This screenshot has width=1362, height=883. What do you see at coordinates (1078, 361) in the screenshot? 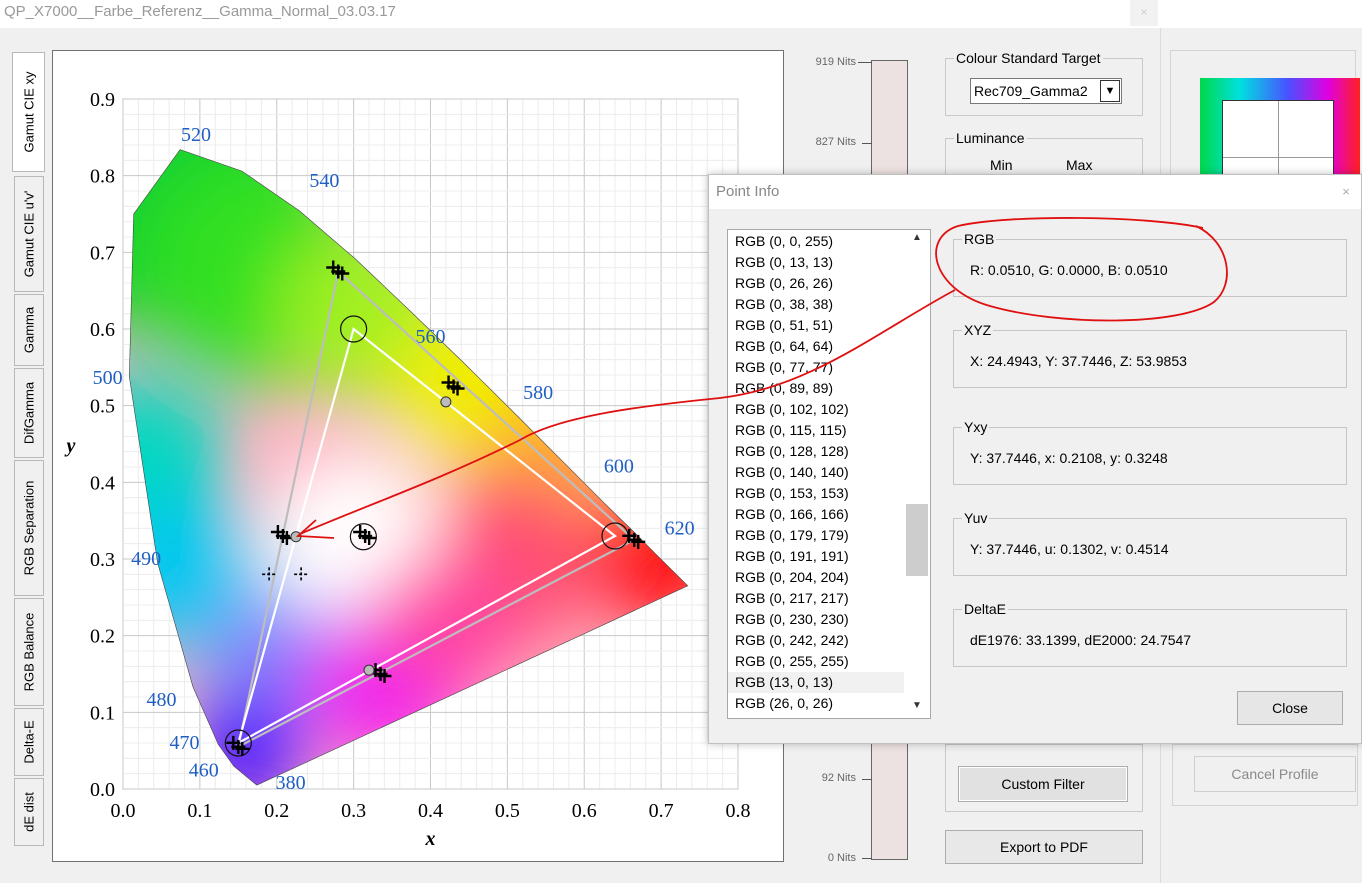
I see `xyz-info-value: X: 24.4943, Y: 37.7446, Z: 53.9853` at bounding box center [1078, 361].